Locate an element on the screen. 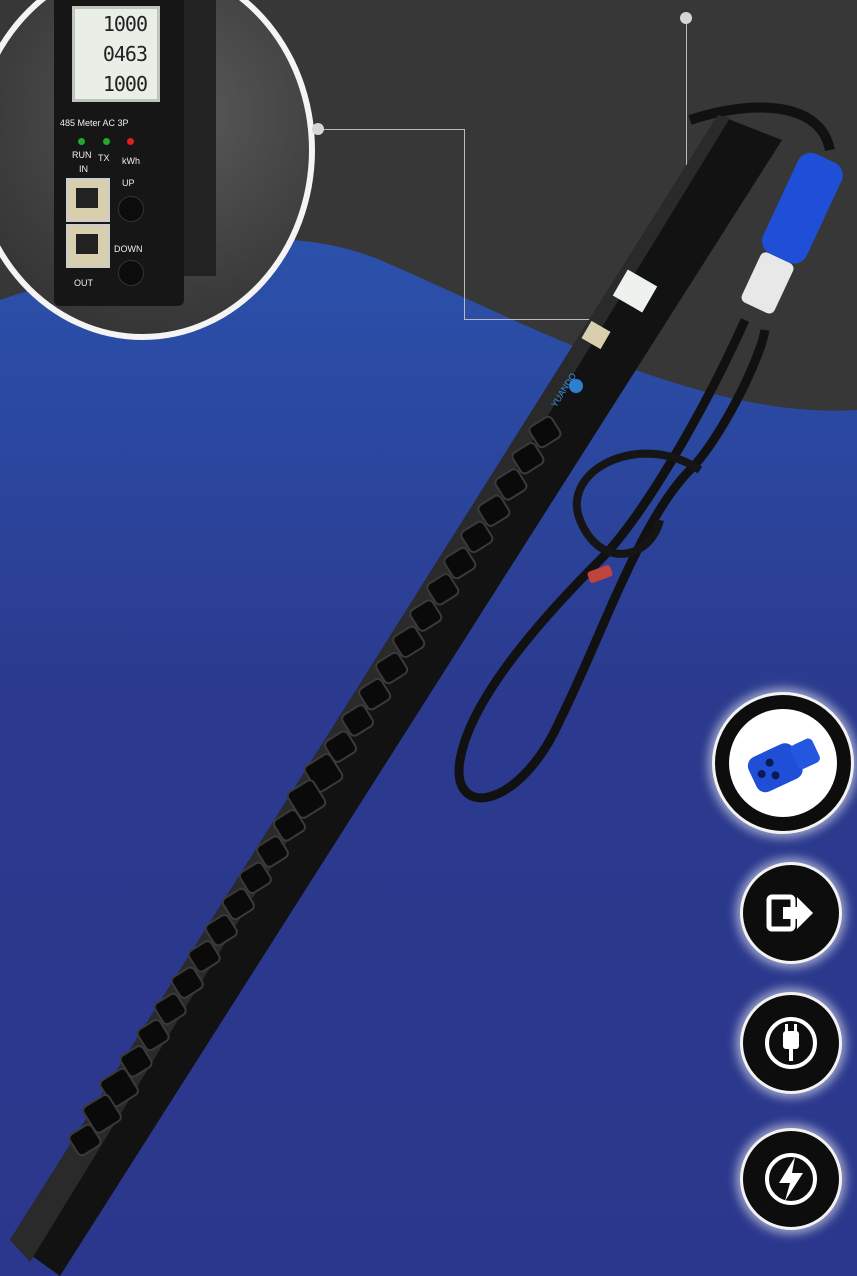  badge-lightning is located at coordinates (791, 1179).